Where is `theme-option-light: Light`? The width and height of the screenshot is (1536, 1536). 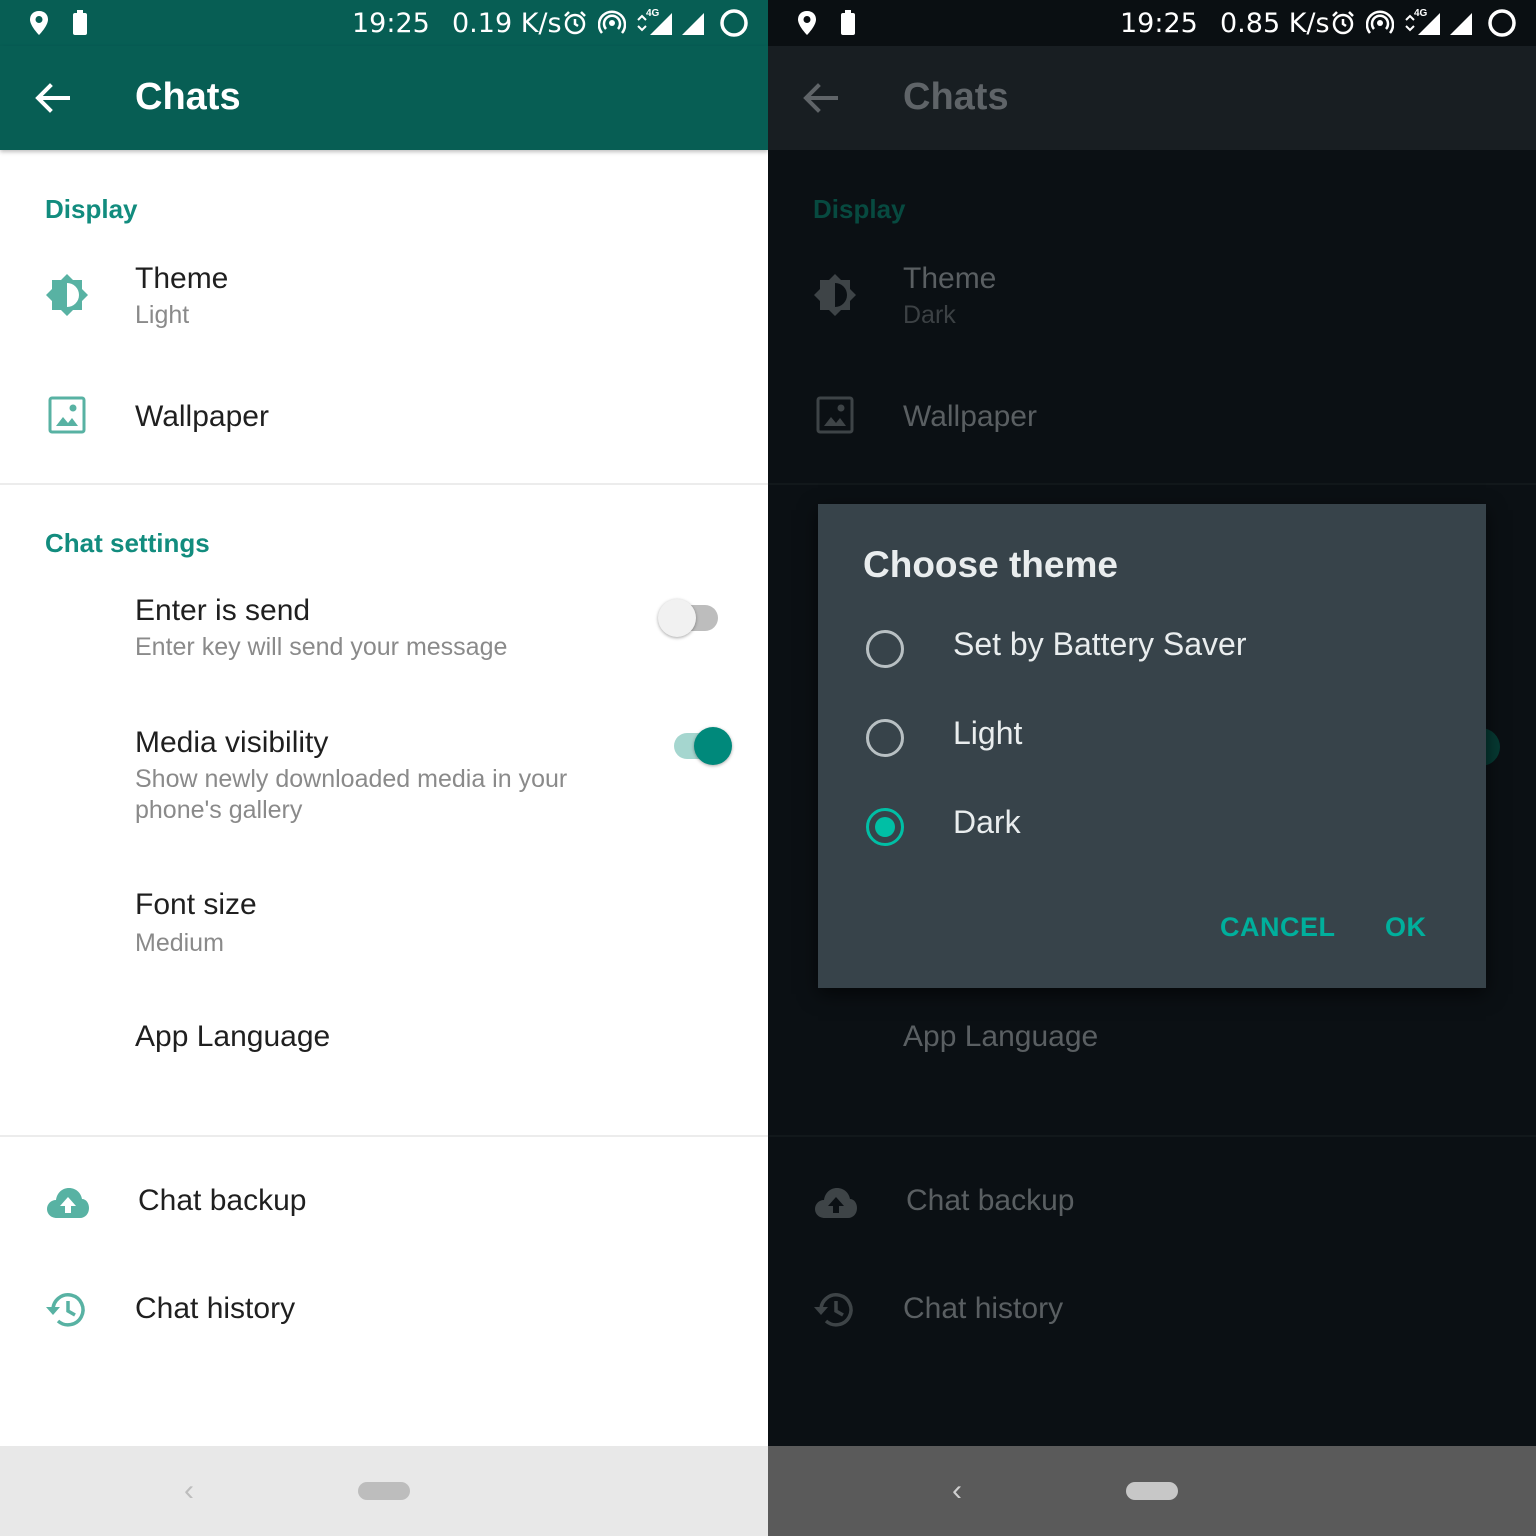 theme-option-light: Light is located at coordinates (1152, 735).